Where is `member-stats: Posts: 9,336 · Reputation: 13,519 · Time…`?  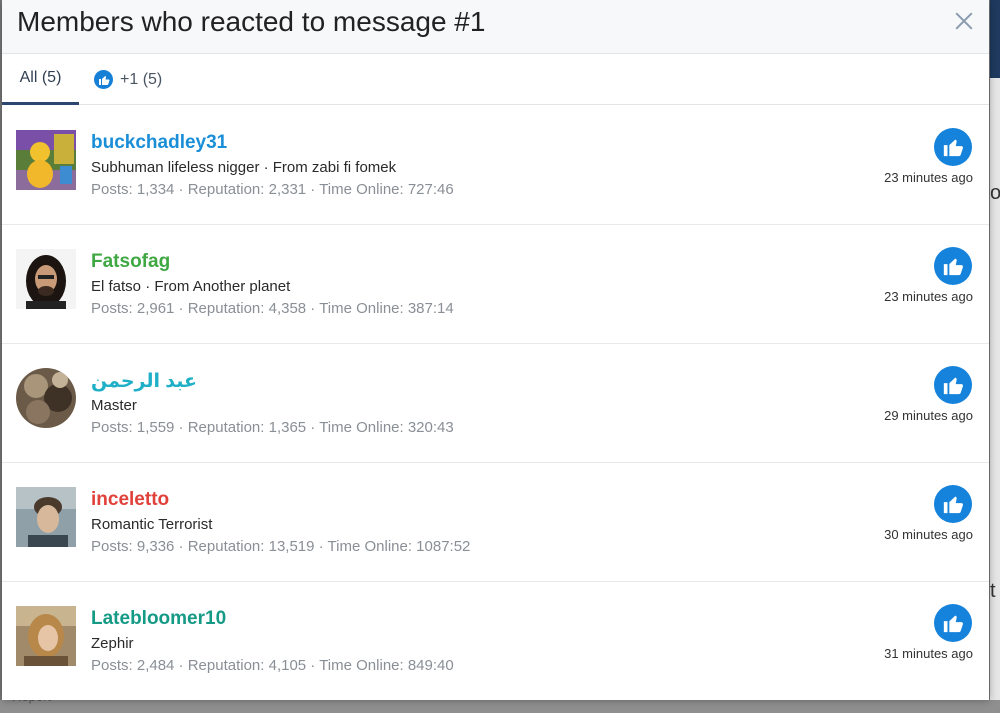
member-stats: Posts: 9,336 · Reputation: 13,519 · Time… is located at coordinates (281, 546).